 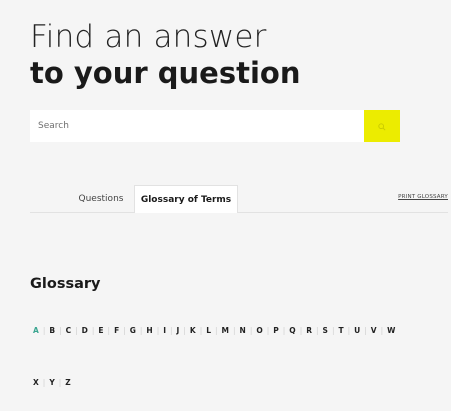 What do you see at coordinates (165, 73) in the screenshot?
I see `page-title-line2: to your question` at bounding box center [165, 73].